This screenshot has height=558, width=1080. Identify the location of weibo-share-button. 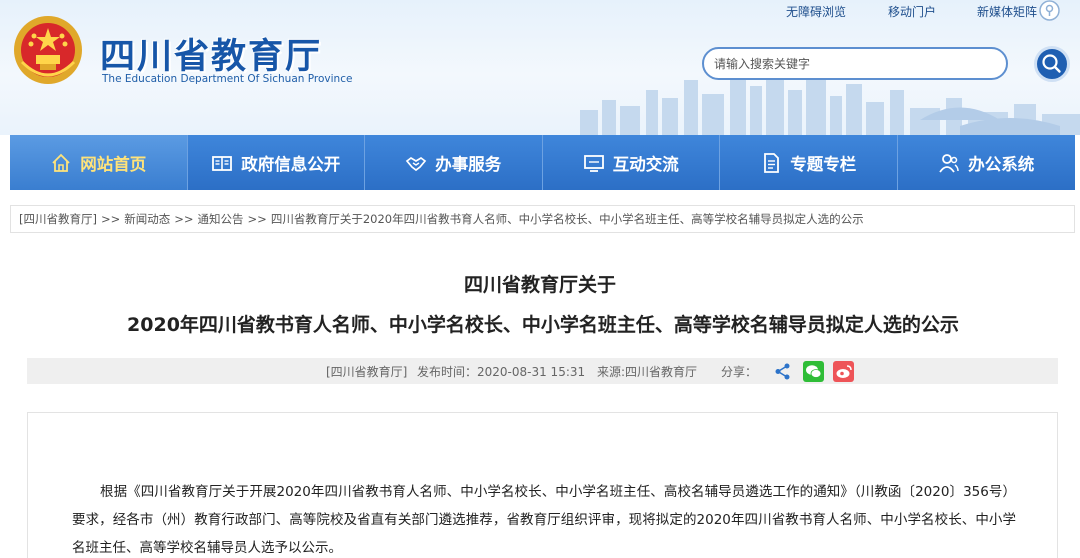
(843, 371).